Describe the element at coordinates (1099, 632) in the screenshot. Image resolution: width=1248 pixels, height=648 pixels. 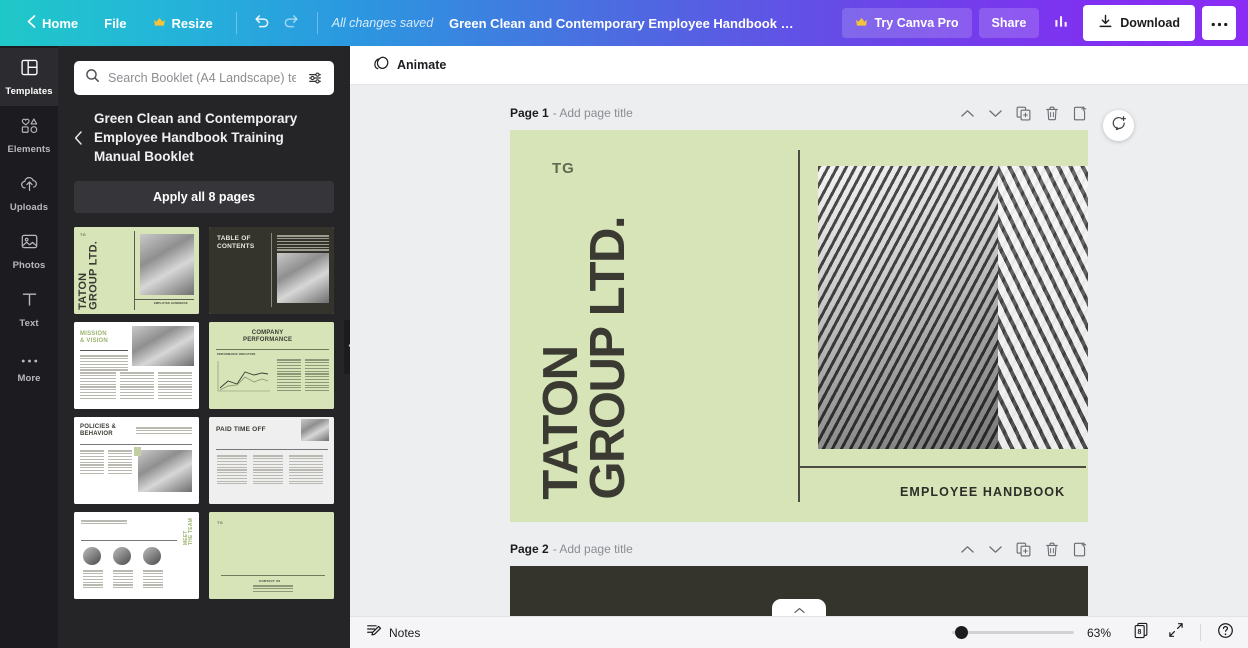
I see `zoom-percentage: 63%` at that location.